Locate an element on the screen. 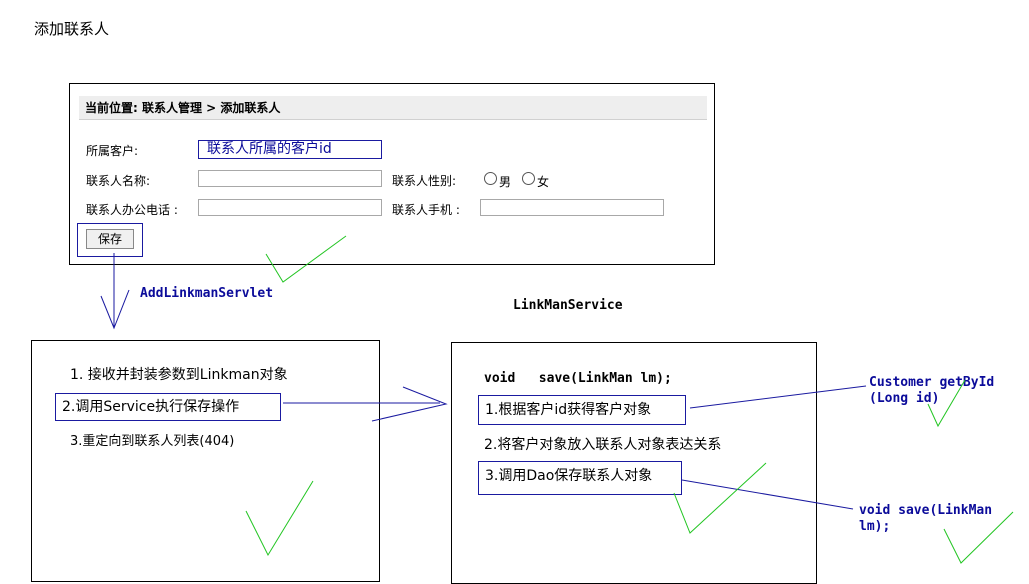 This screenshot has width=1029, height=584. check-service is located at coordinates (720, 498).